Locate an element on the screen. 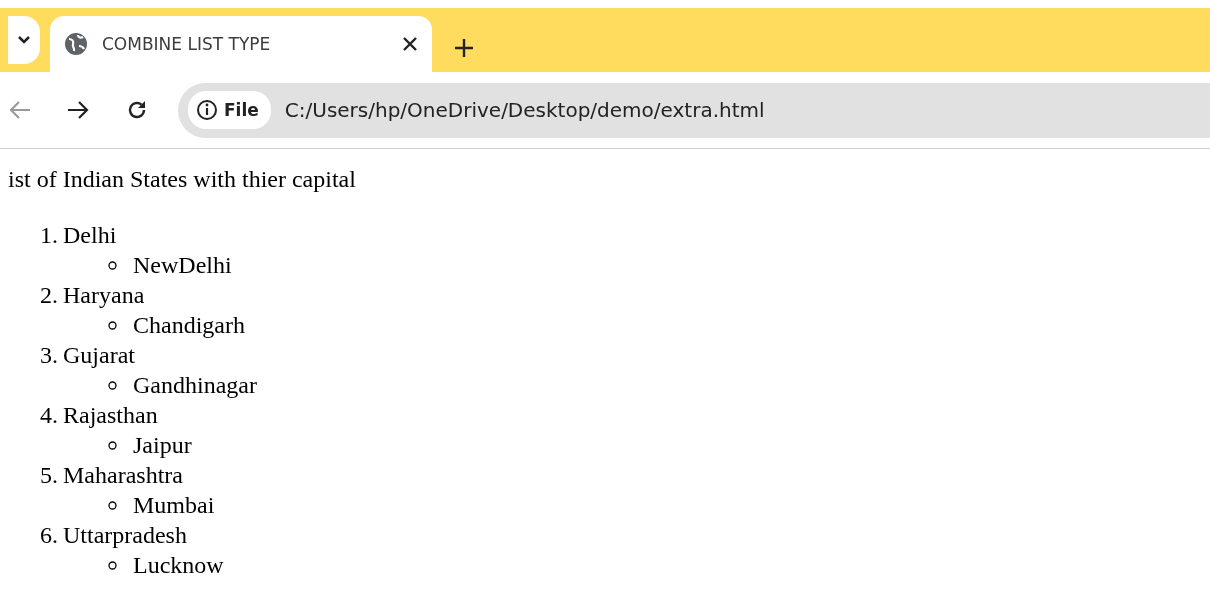 The image size is (1210, 590). globe-icon is located at coordinates (76, 44).